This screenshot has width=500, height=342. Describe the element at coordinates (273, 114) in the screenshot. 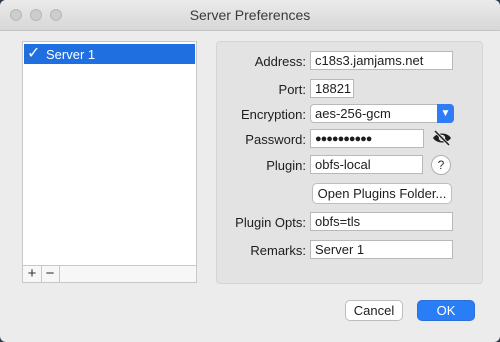

I see `encryption-label: Encryption:` at that location.